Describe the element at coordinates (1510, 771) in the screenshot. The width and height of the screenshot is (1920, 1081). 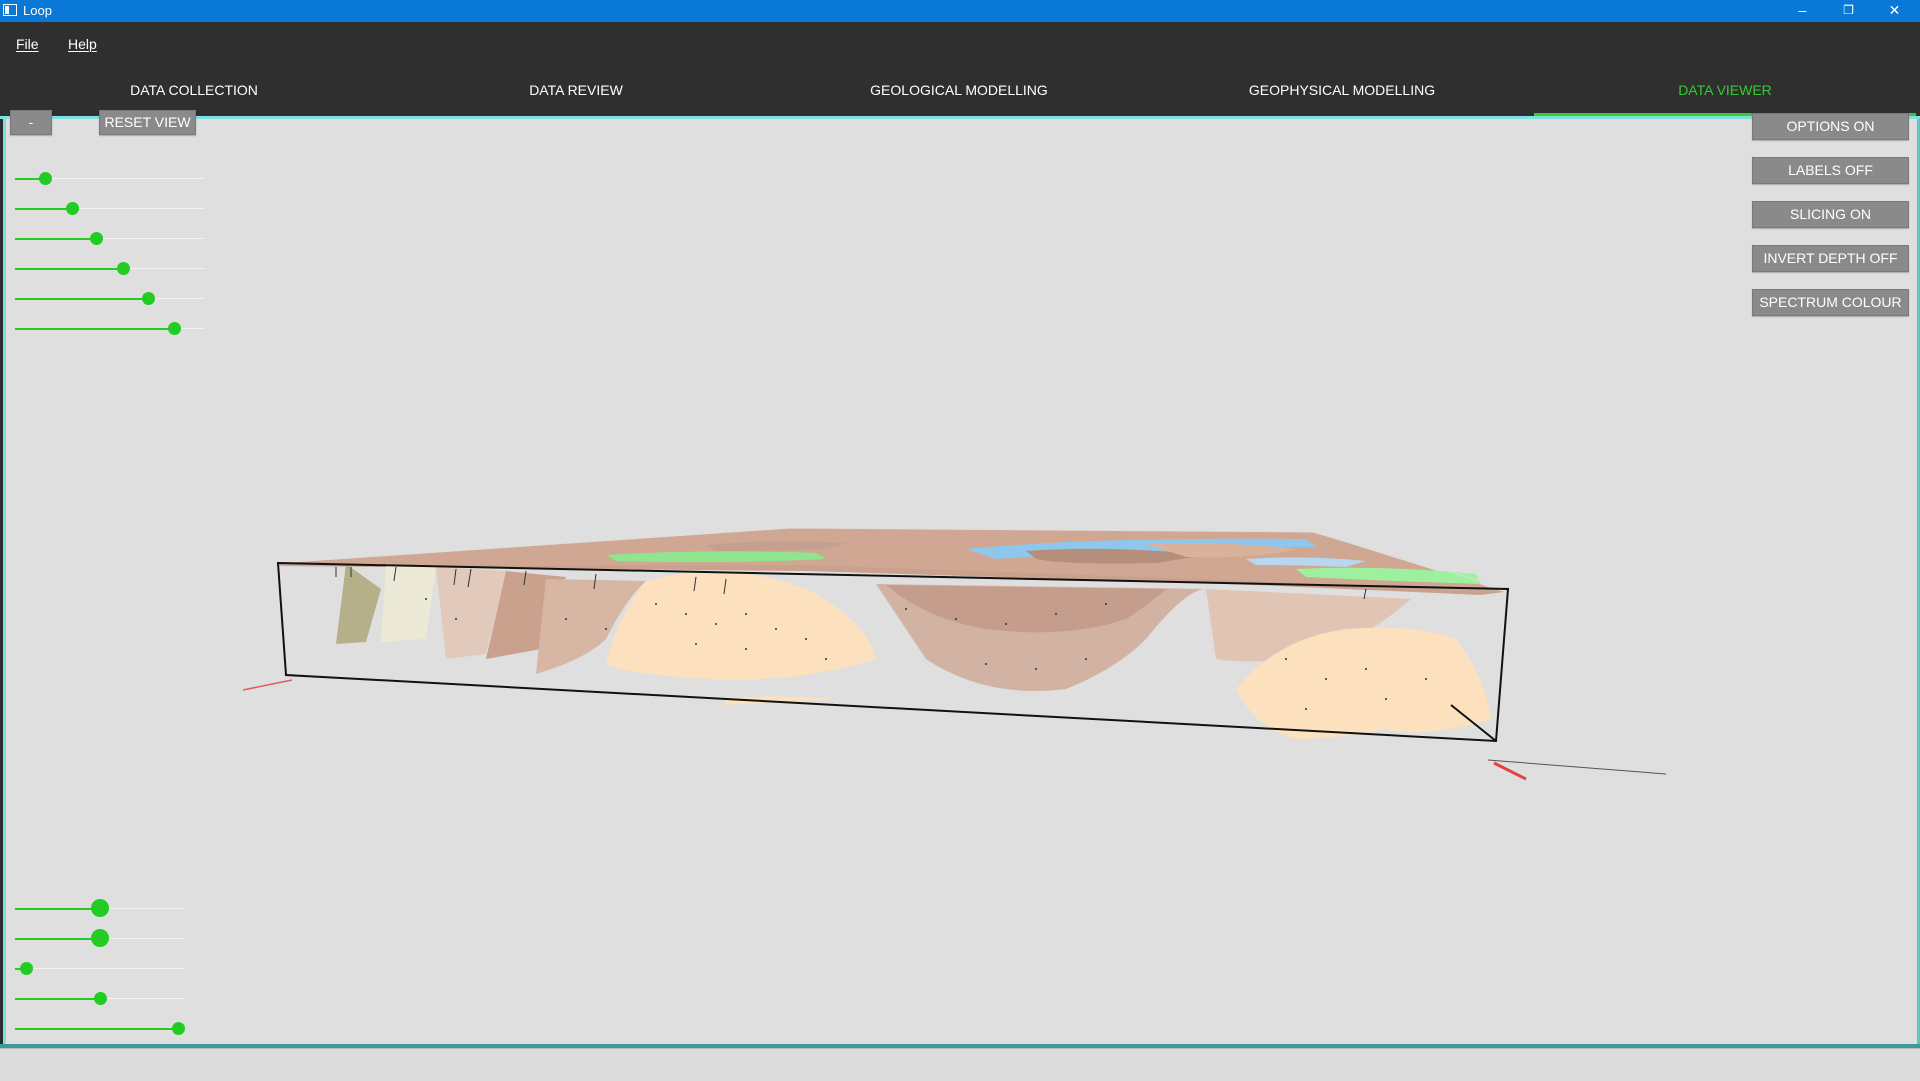
I see `axis-marker-red` at that location.